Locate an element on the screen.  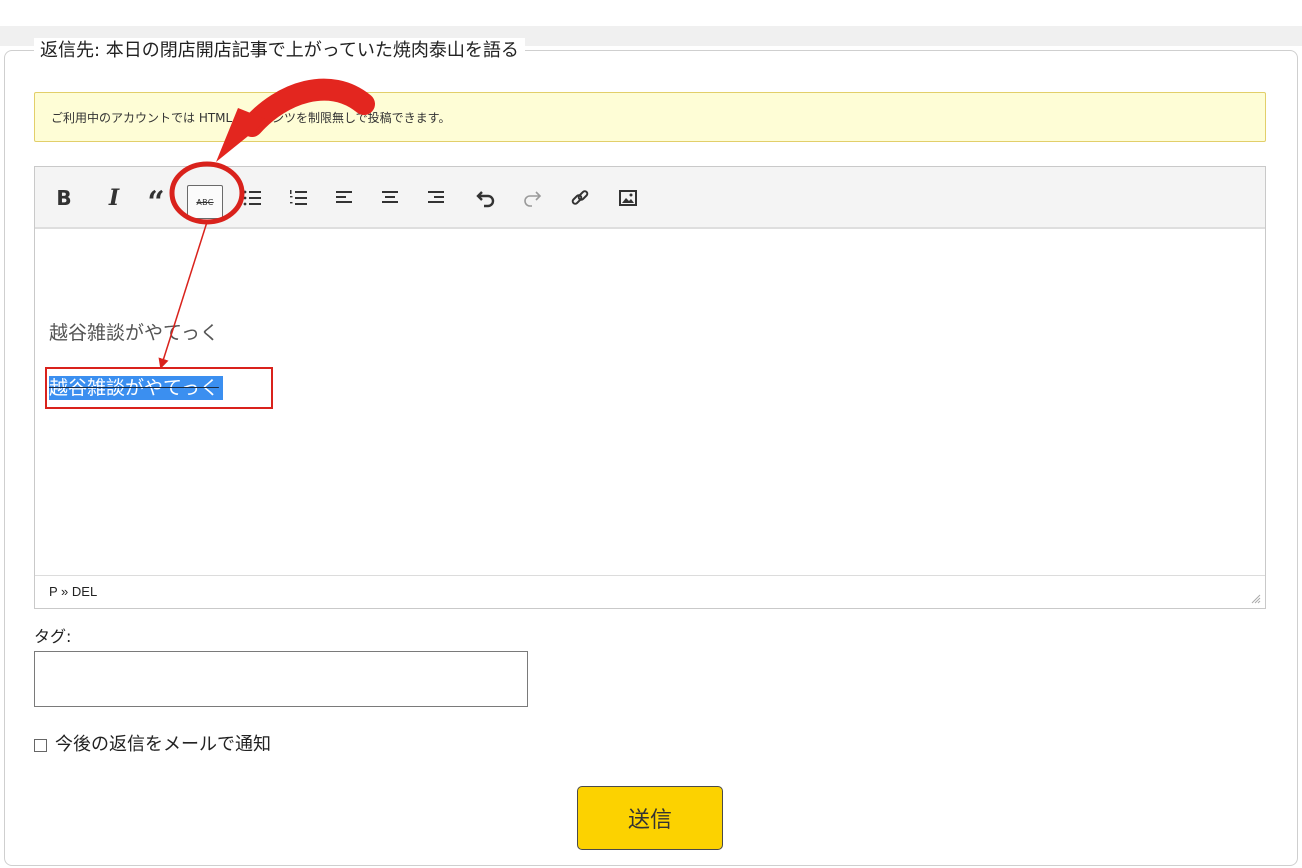
editor-toolbar: B I “ ABC is located at coordinates (650, 198).